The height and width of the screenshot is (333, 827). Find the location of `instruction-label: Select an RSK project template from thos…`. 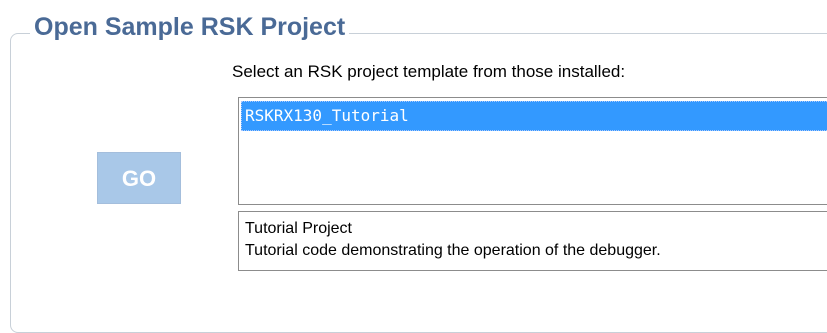

instruction-label: Select an RSK project template from thos… is located at coordinates (429, 71).